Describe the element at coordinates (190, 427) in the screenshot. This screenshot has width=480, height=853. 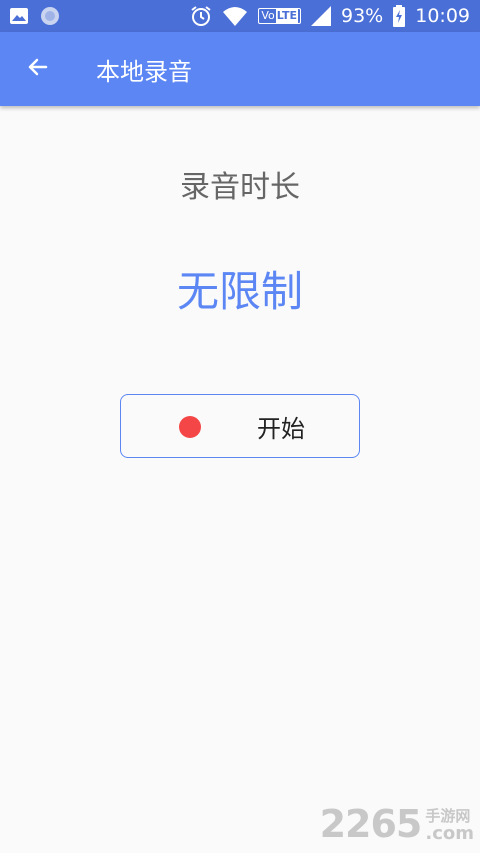
I see `record-dot-icon` at that location.